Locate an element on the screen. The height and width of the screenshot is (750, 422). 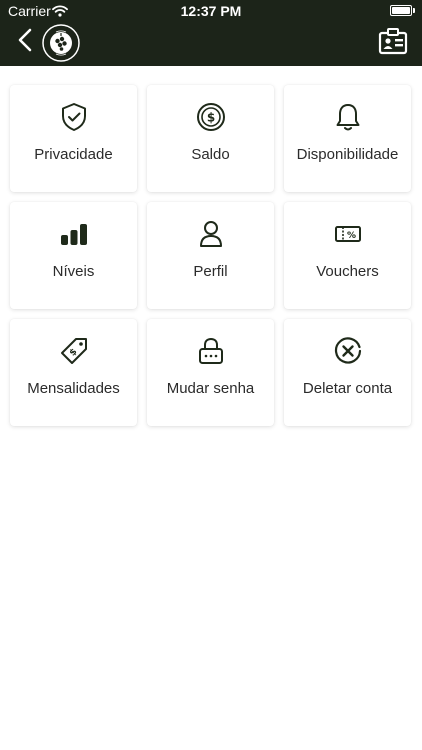
user-icon is located at coordinates (210, 234).